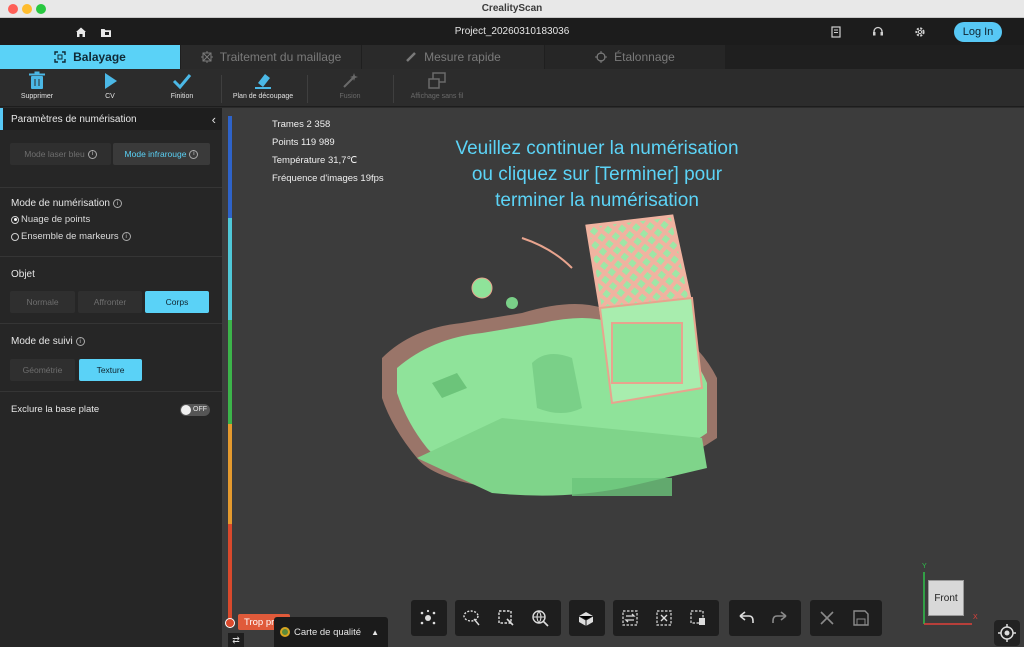 The image size is (1024, 647). What do you see at coordinates (111, 410) in the screenshot?
I see `base-plate-row: Exclure la base plate OFF` at bounding box center [111, 410].